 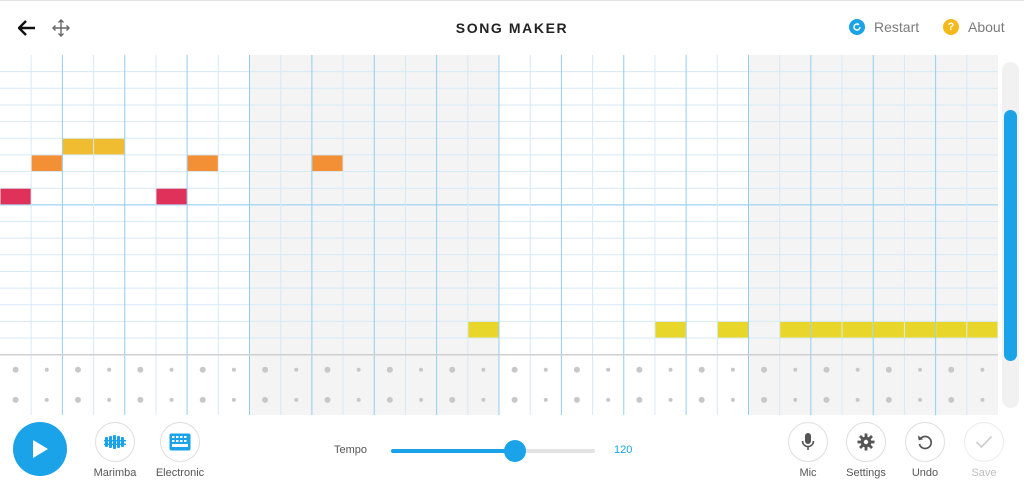 I want to click on about-button: ? About, so click(x=974, y=27).